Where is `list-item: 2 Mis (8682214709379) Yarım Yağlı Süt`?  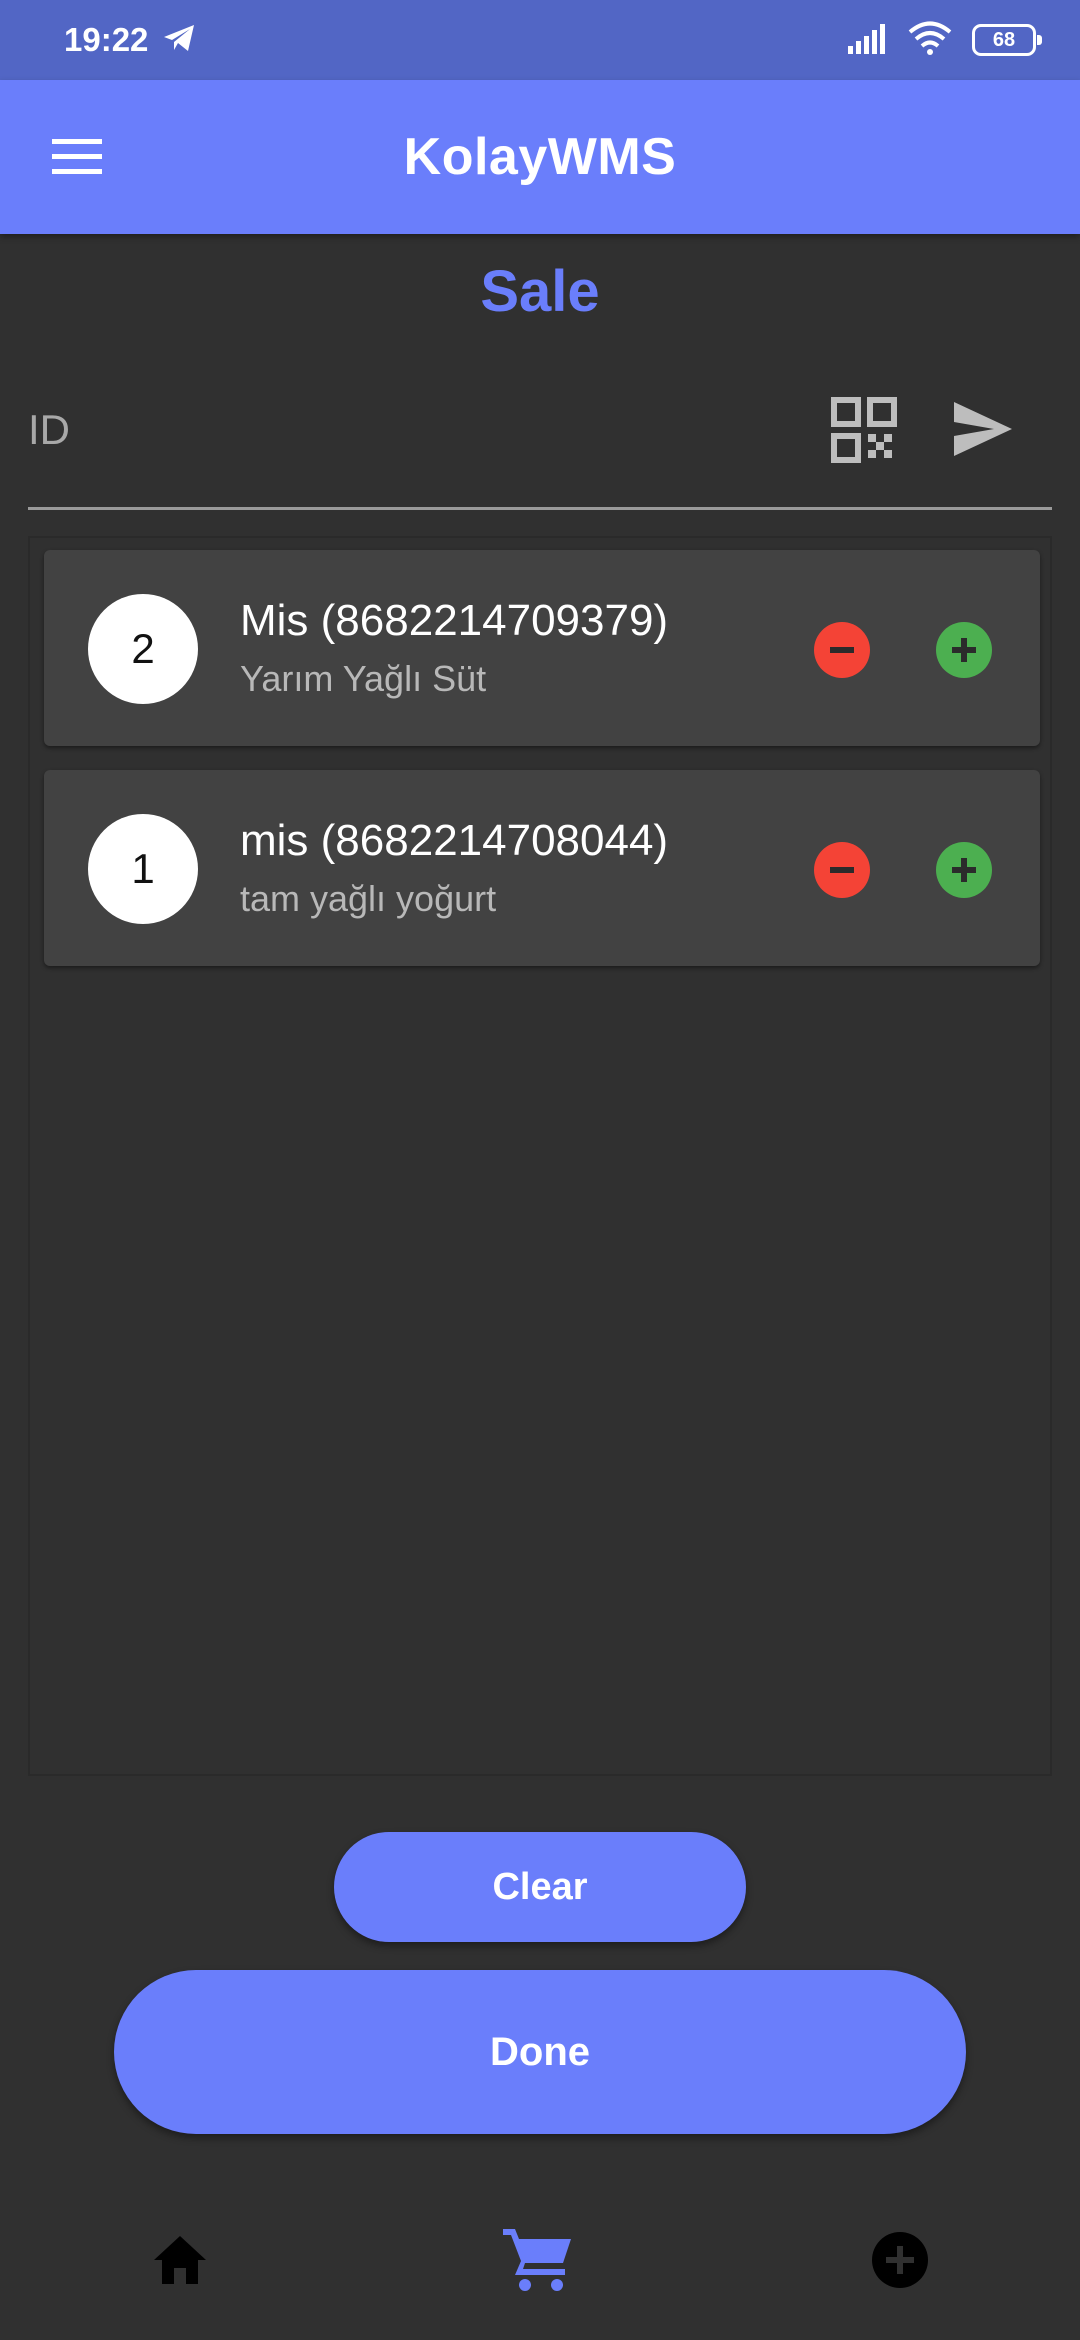
list-item: 2 Mis (8682214709379) Yarım Yağlı Süt is located at coordinates (542, 648).